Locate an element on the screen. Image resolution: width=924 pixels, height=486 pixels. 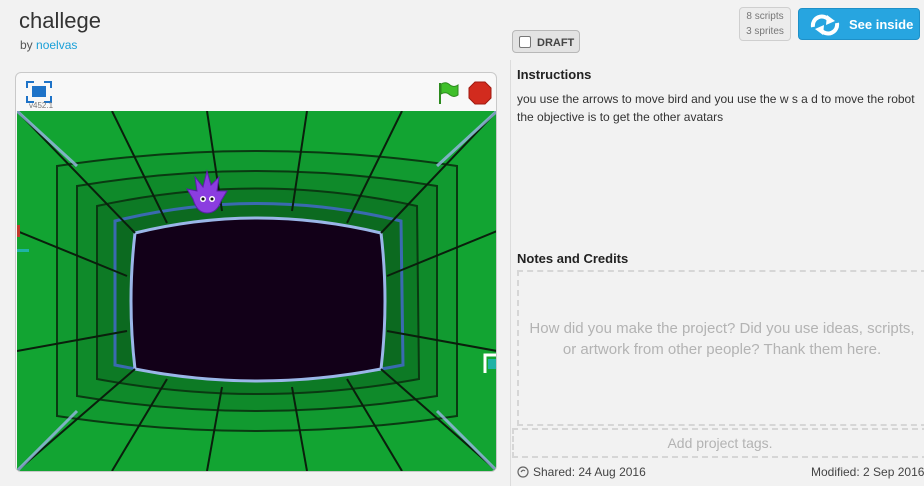
shared-date: Shared: 24 Aug 2016 is located at coordinates (581, 472).